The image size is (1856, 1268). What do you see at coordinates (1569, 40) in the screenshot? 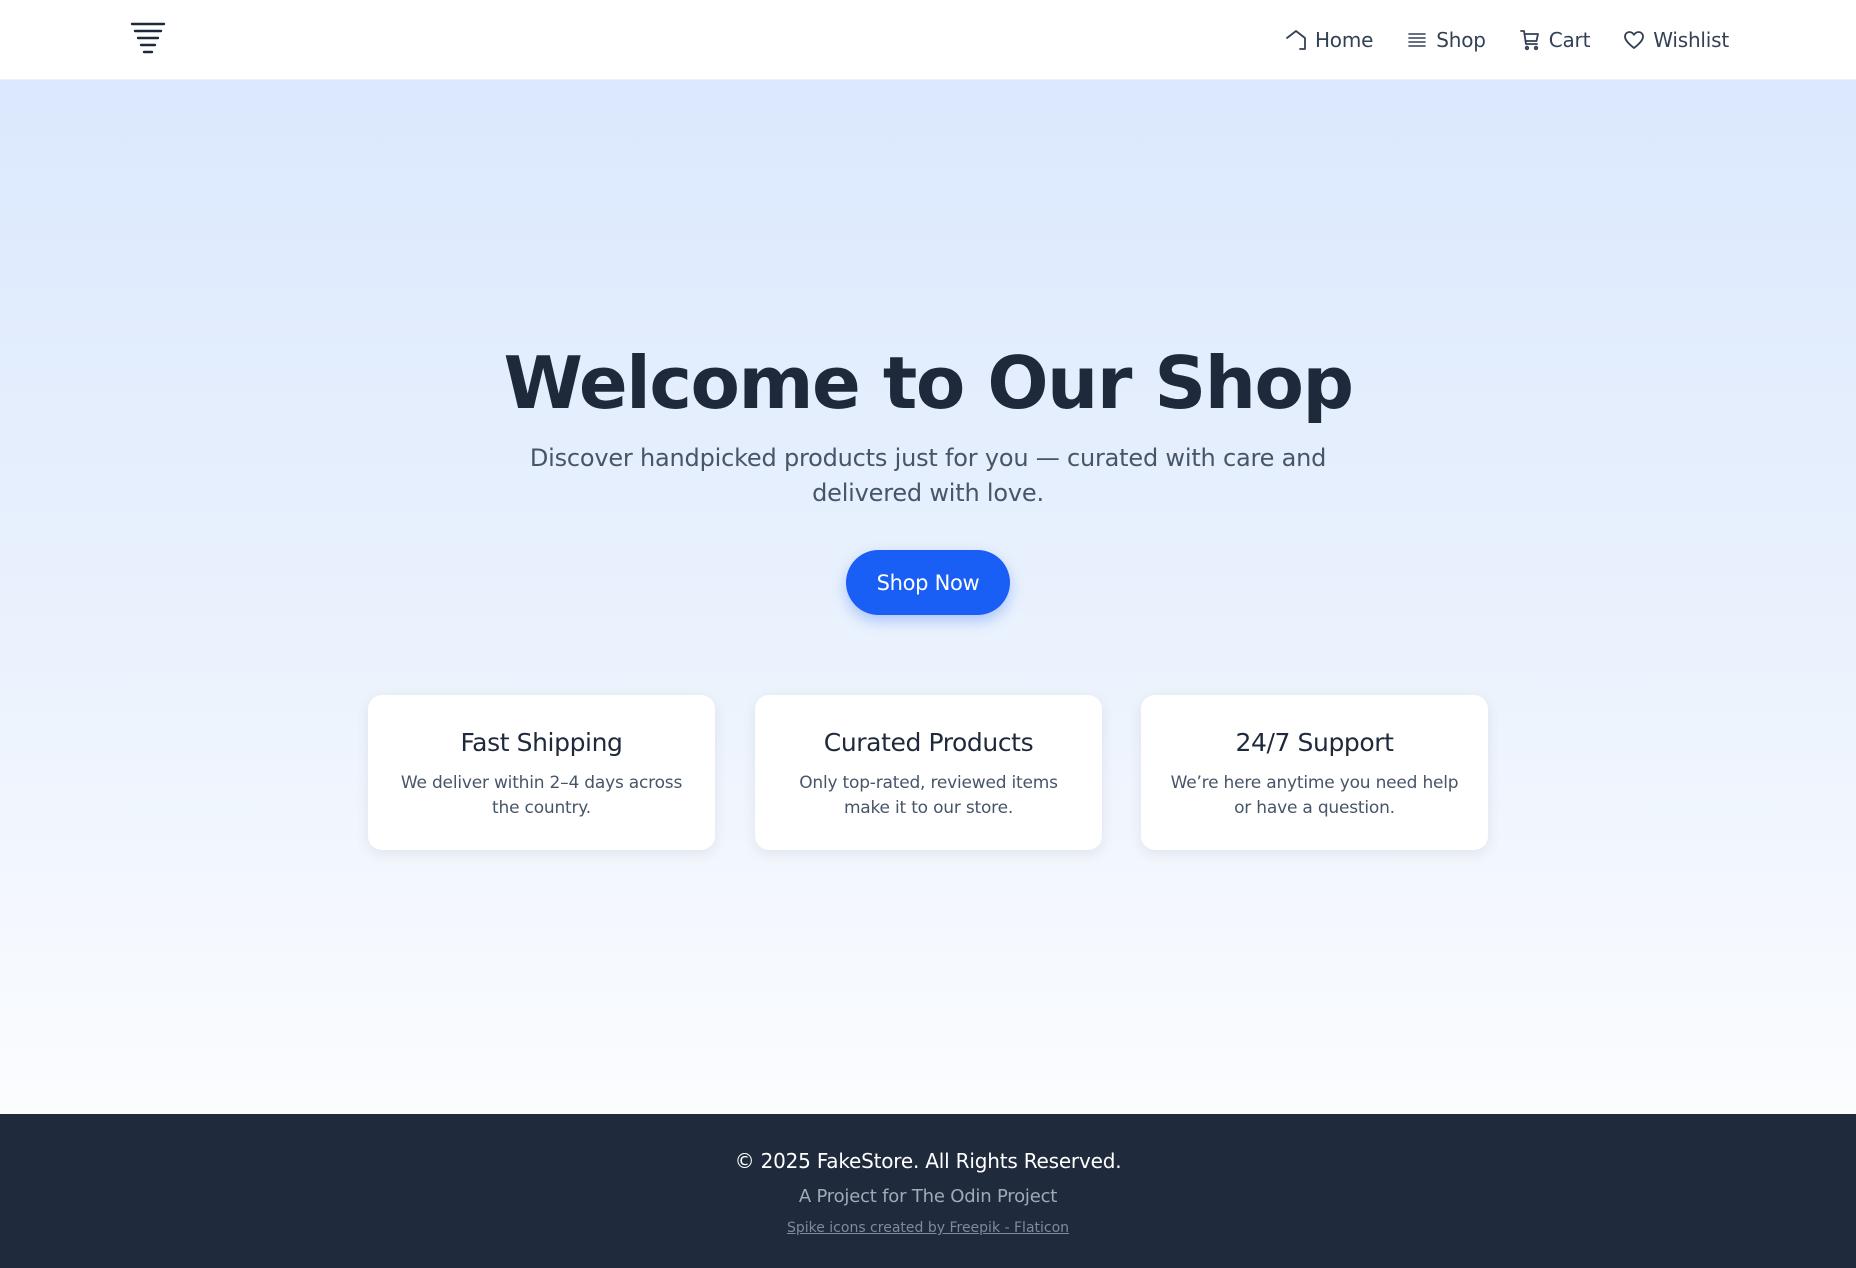
I see `nav-cart-label: Cart` at bounding box center [1569, 40].